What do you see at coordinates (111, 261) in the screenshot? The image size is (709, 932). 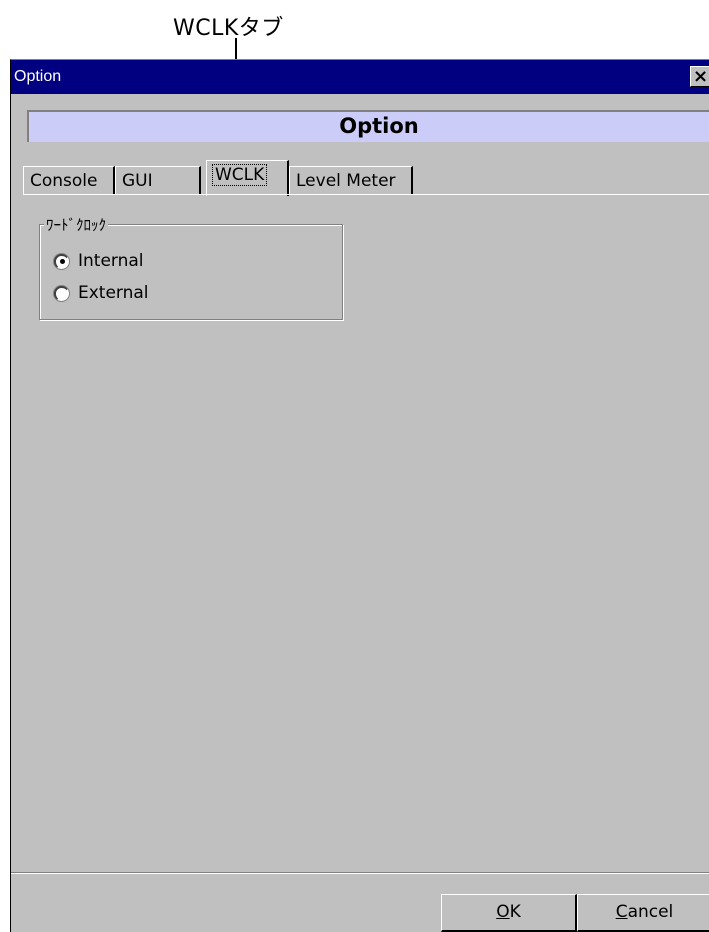 I see `radio-label: Internal` at bounding box center [111, 261].